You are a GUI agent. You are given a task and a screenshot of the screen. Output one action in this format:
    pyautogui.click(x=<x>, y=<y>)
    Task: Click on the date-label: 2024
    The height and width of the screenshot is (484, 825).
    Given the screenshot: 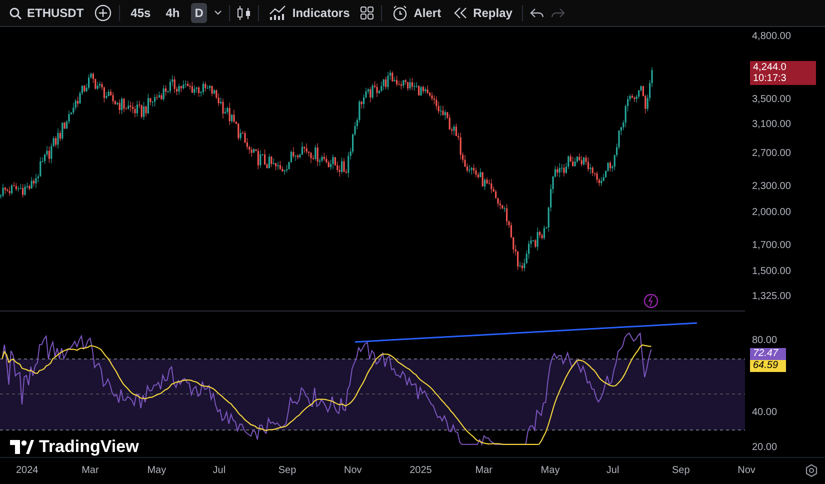 What is the action you would take?
    pyautogui.click(x=27, y=470)
    